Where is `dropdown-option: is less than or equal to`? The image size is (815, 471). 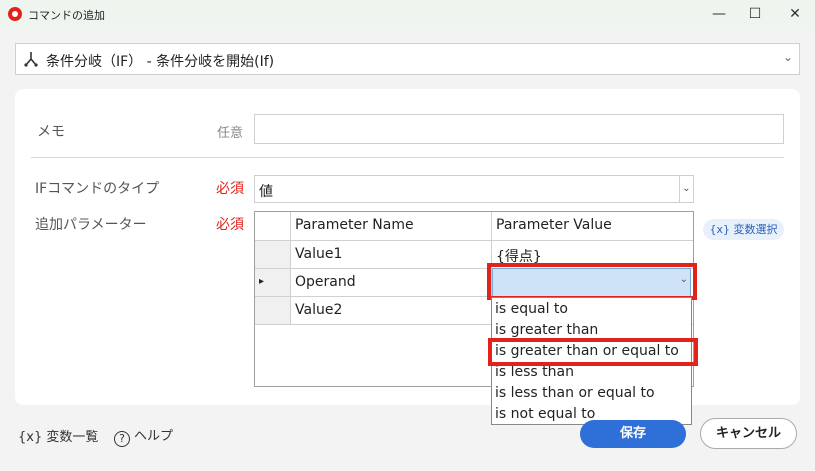 dropdown-option: is less than or equal to is located at coordinates (575, 393).